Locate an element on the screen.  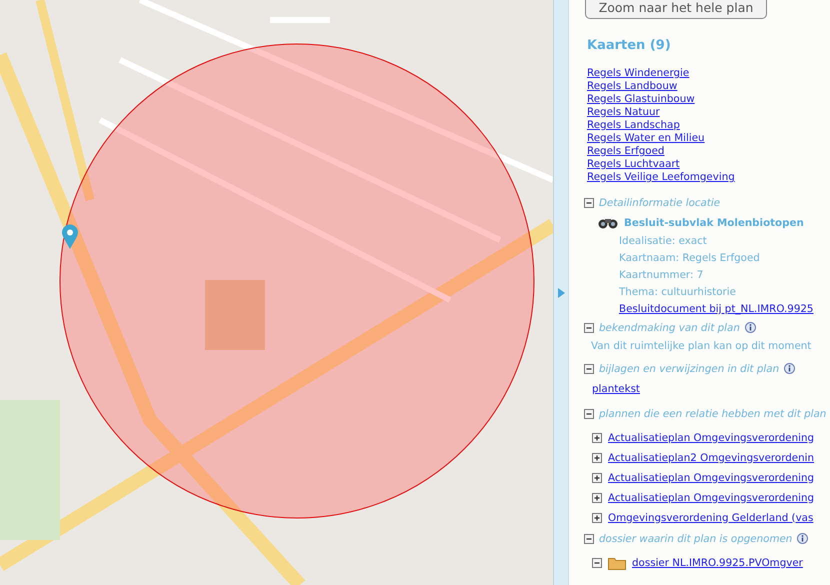
map-link: Regels Erfgoed is located at coordinates (708, 151).